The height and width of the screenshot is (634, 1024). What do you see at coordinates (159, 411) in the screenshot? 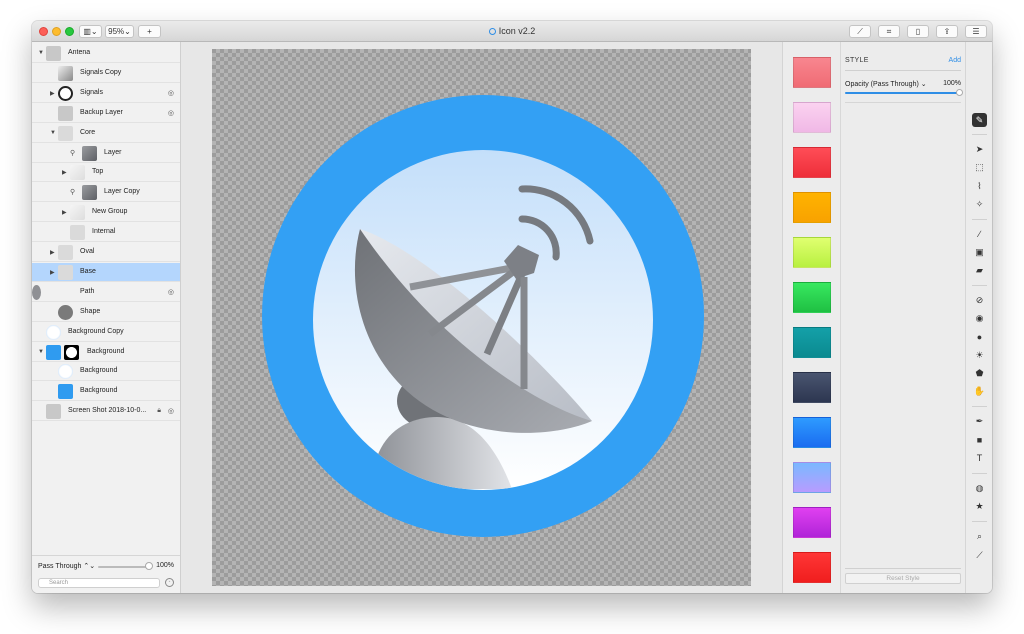
I see `lock-icon: 🔒︎` at bounding box center [159, 411].